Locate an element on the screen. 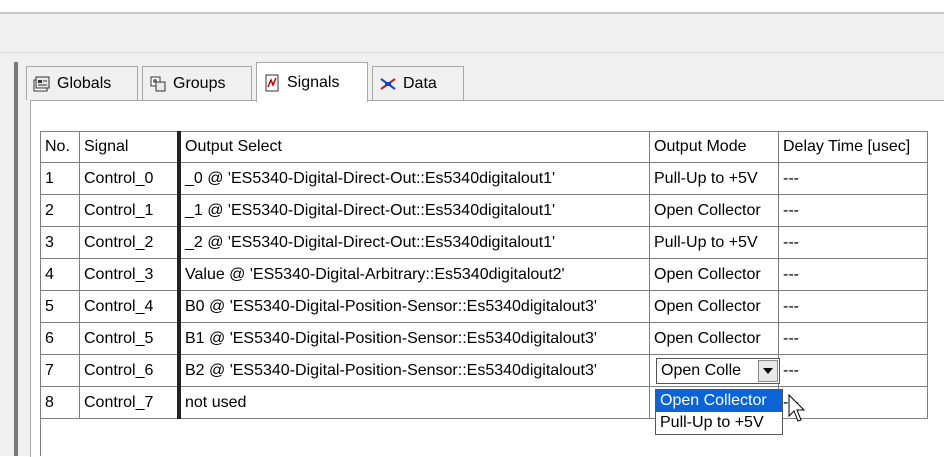  cell-signal: Control_3 is located at coordinates (129, 274).